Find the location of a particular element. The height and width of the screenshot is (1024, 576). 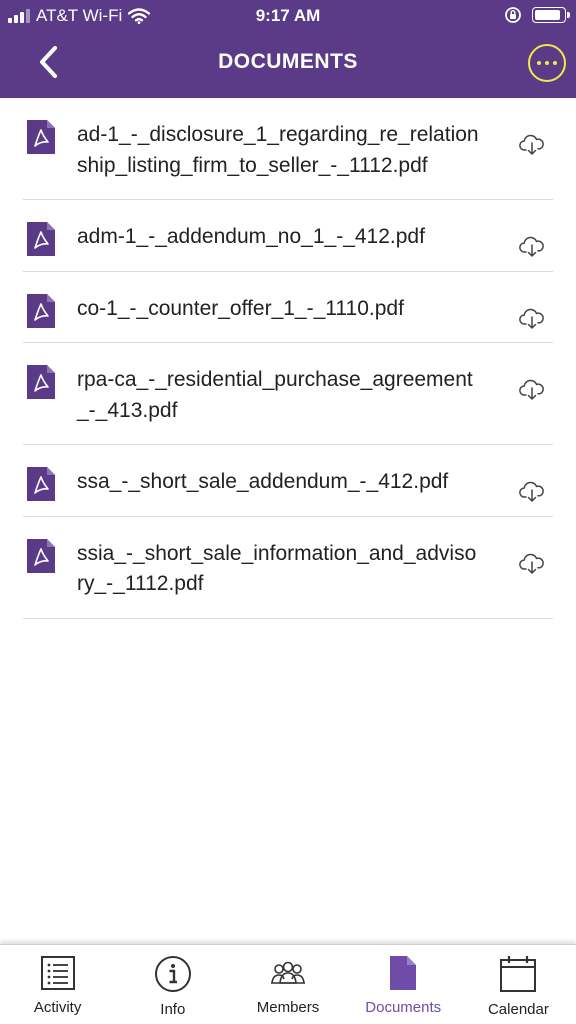

tab-bar: Activity Info Members Documents Calendar is located at coordinates (288, 984).